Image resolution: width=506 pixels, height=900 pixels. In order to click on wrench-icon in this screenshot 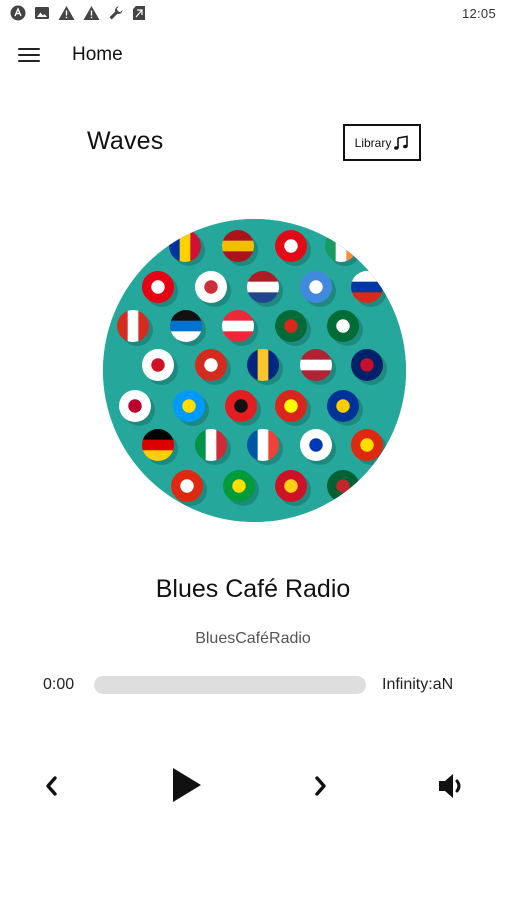, I will do `click(116, 13)`.